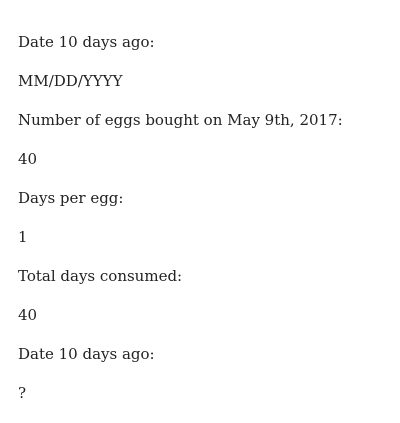 The height and width of the screenshot is (423, 400). What do you see at coordinates (100, 276) in the screenshot?
I see `total-days-consumed-label: Total days consumed:` at bounding box center [100, 276].